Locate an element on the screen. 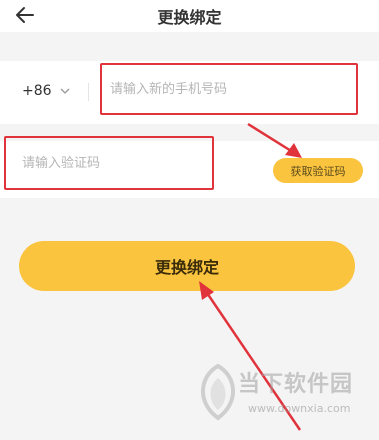 This screenshot has width=379, height=440. phone-number-input is located at coordinates (229, 89).